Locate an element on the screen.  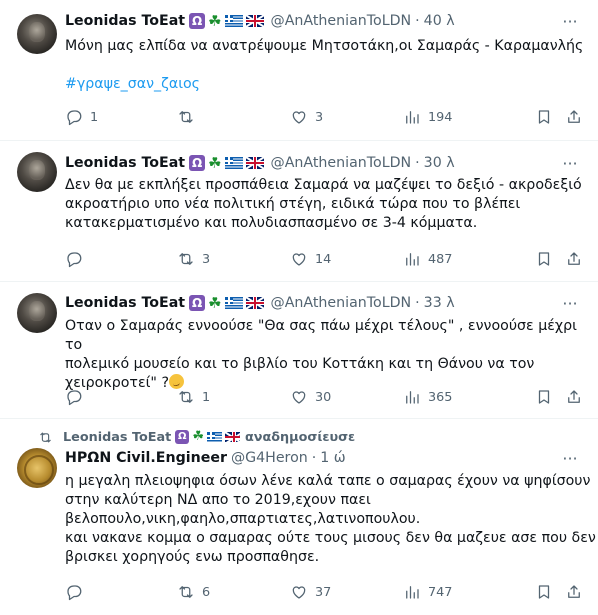
like-count: 3 is located at coordinates (319, 117).